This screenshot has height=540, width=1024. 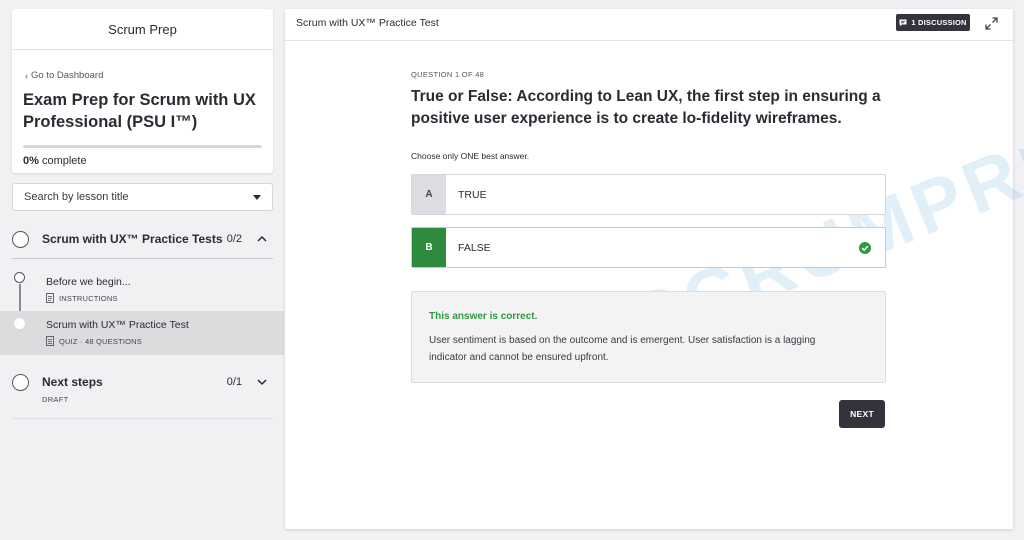 I want to click on lesson-search-placeholder: Search by lesson title, so click(x=76, y=197).